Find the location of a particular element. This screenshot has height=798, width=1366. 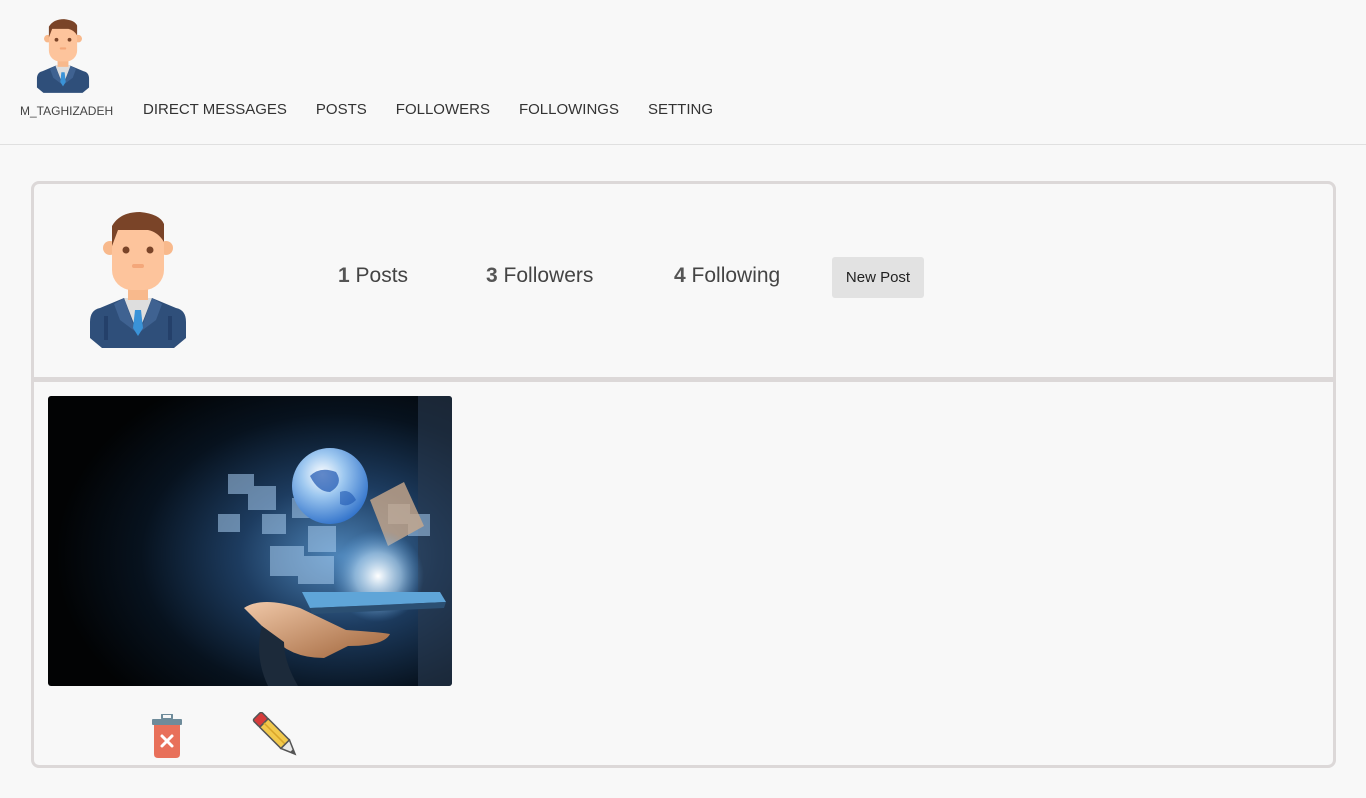

nav-link-followings: FOLLOWINGS is located at coordinates (569, 109).